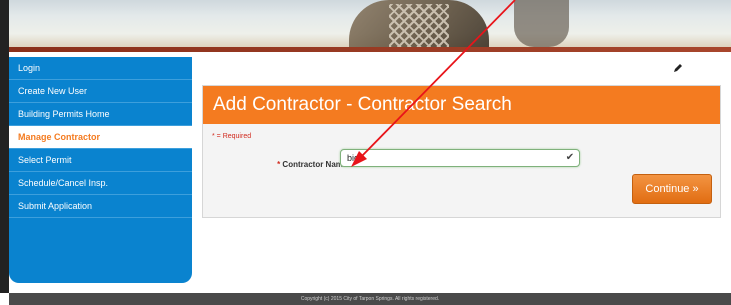 This screenshot has width=731, height=305. What do you see at coordinates (570, 157) in the screenshot?
I see `checkmark-icon: ✔` at bounding box center [570, 157].